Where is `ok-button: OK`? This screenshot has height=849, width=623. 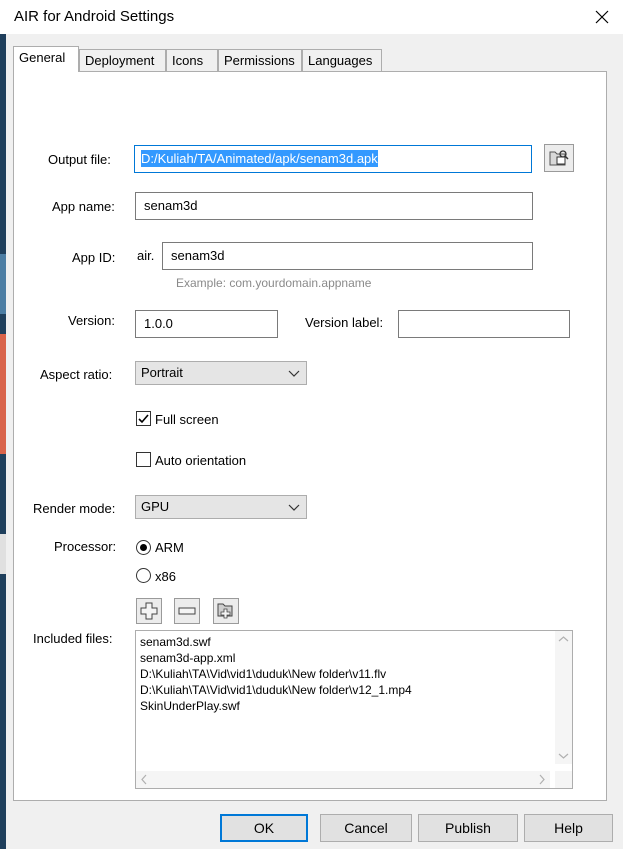 ok-button: OK is located at coordinates (264, 828).